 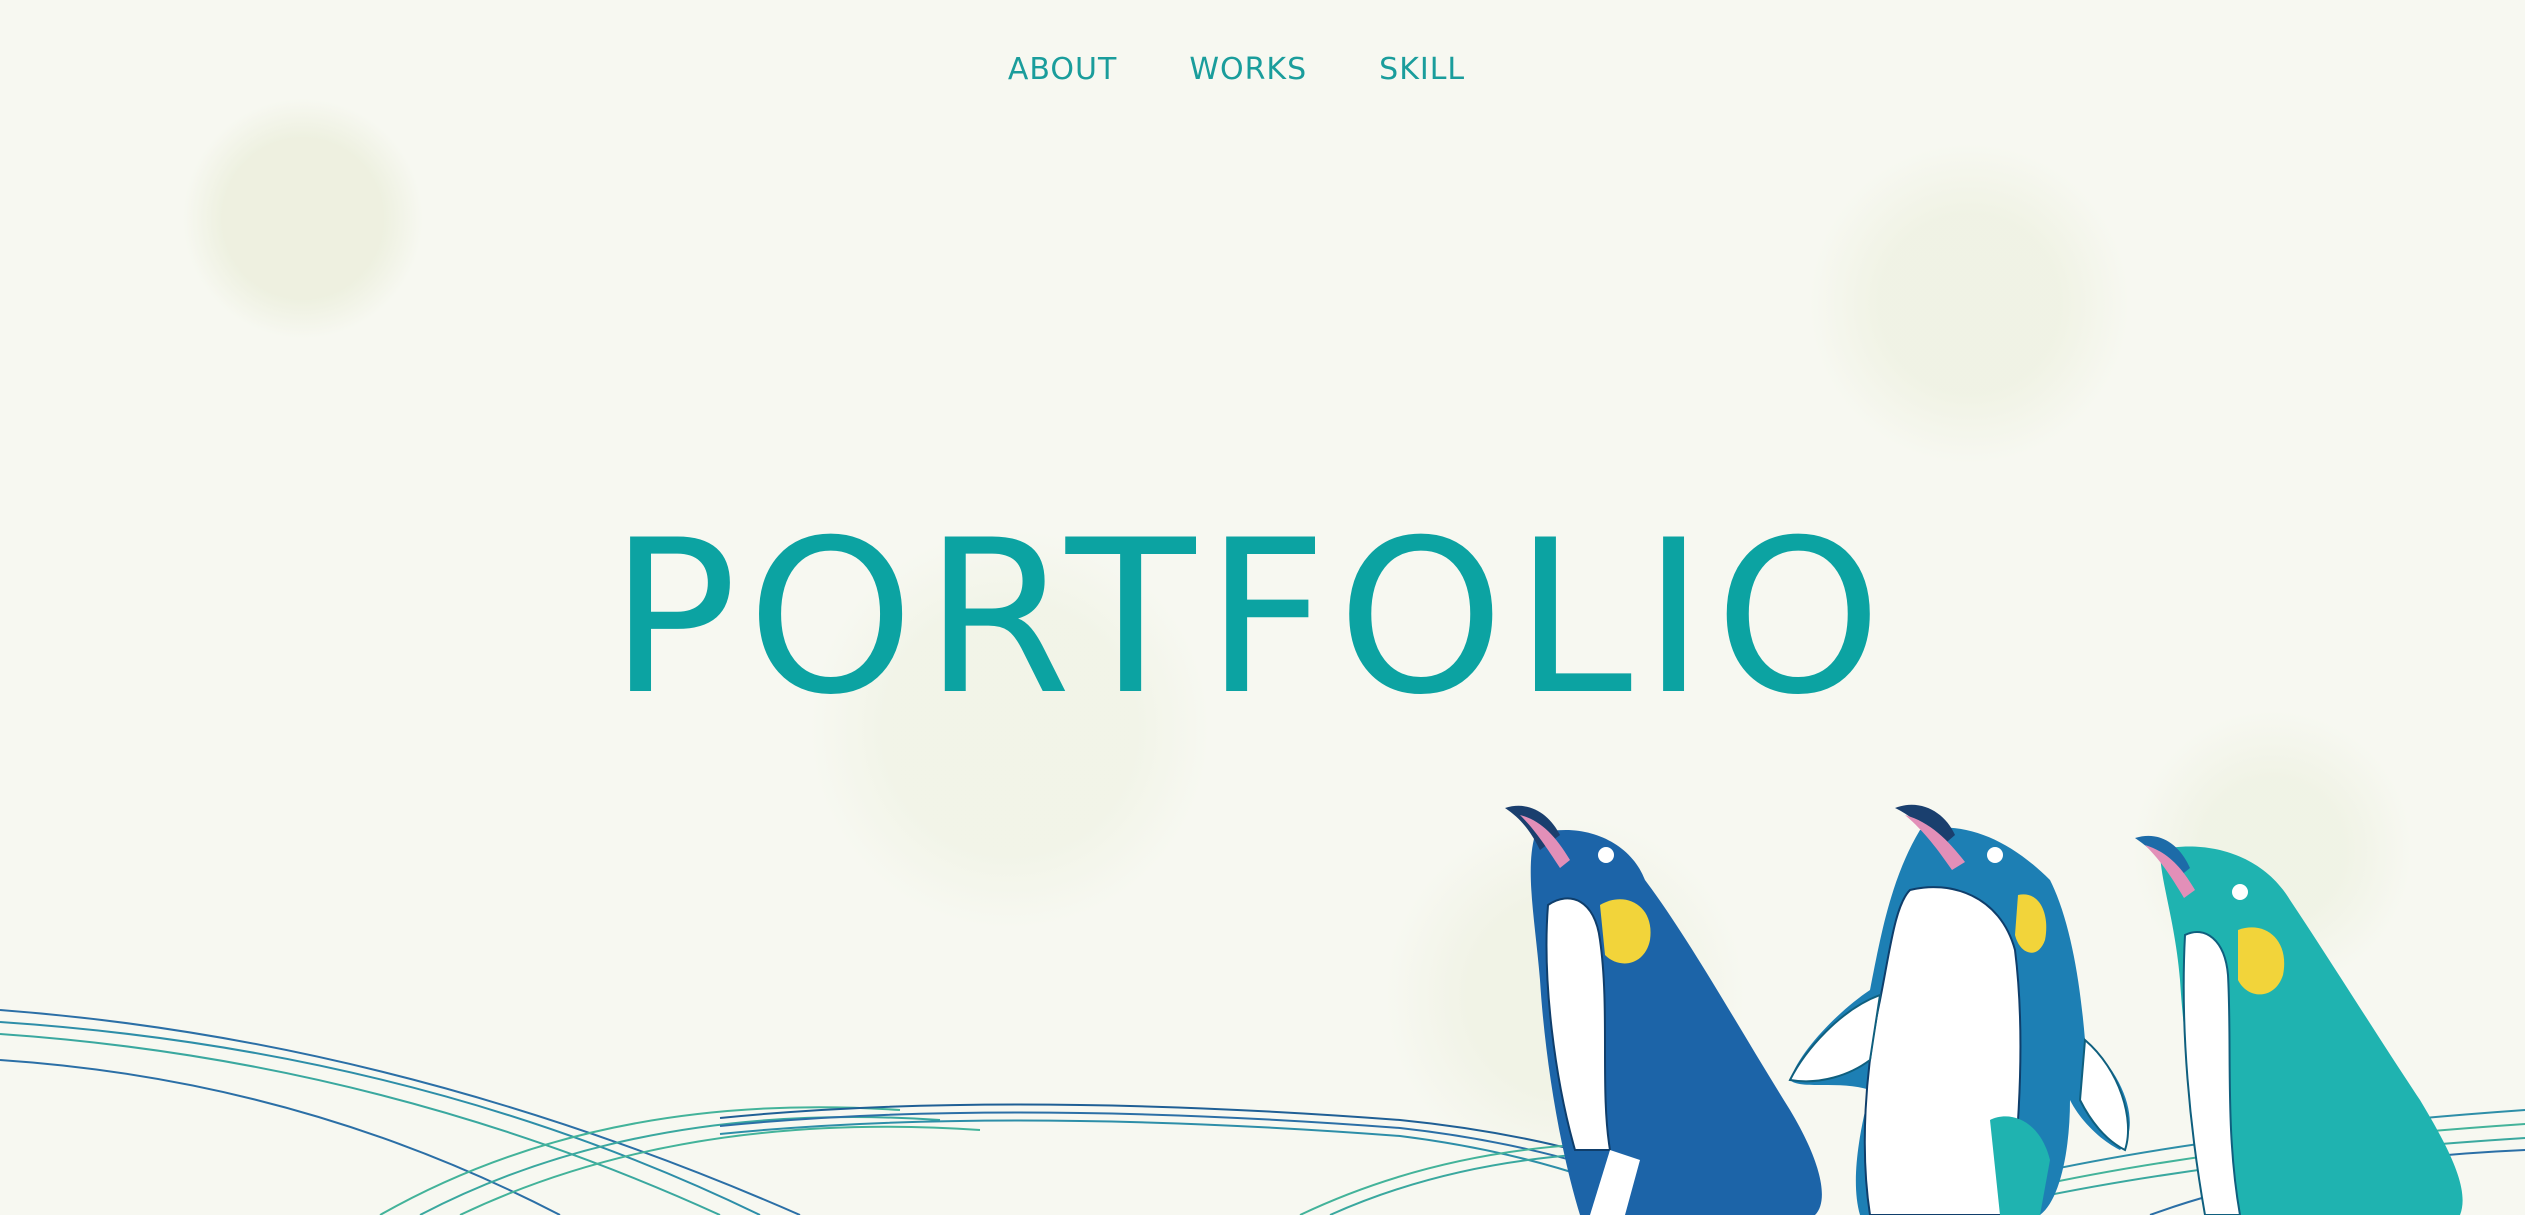 I want to click on penguin-left, so click(x=1663, y=1010).